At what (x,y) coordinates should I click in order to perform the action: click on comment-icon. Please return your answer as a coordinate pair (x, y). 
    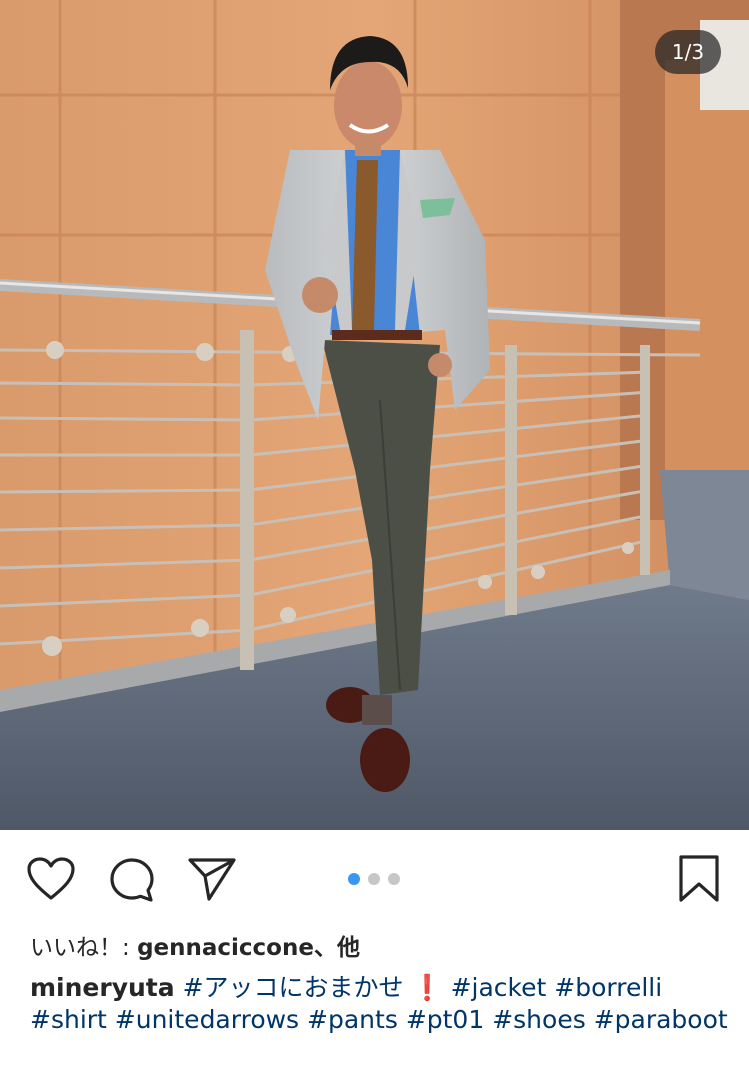
    Looking at the image, I should click on (132, 880).